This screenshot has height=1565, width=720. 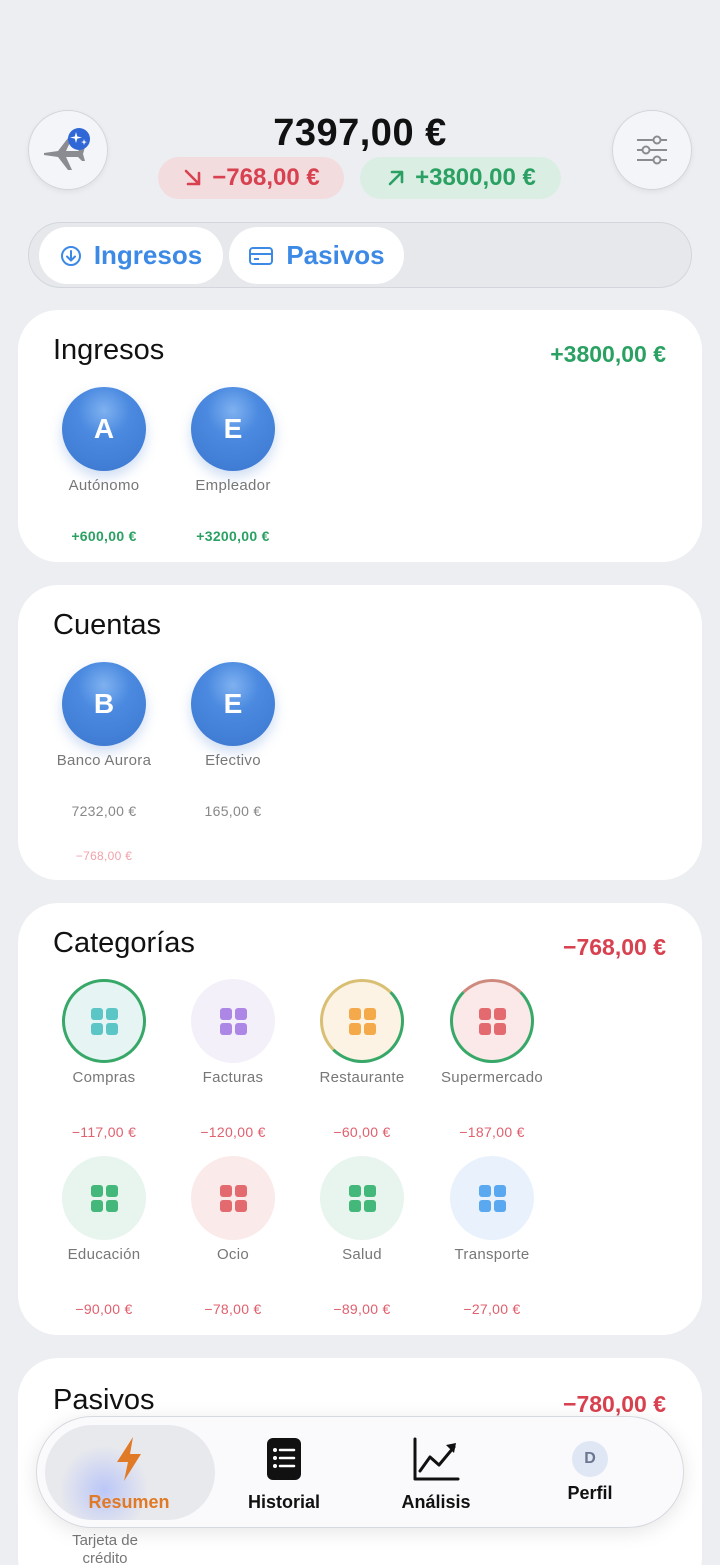 I want to click on tab-analisis: Análisis, so click(x=436, y=1474).